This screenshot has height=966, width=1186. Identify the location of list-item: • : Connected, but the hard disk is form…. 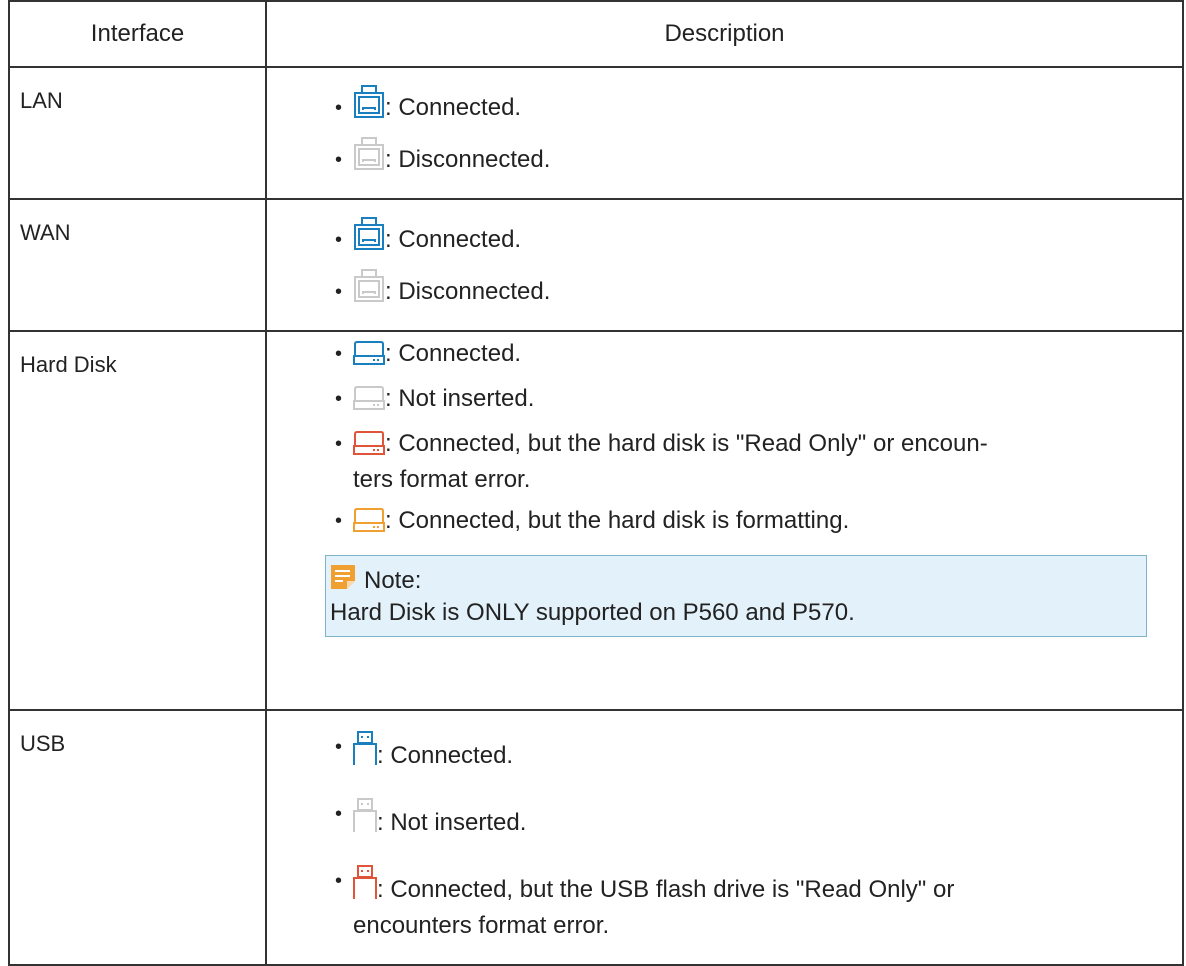
(758, 523).